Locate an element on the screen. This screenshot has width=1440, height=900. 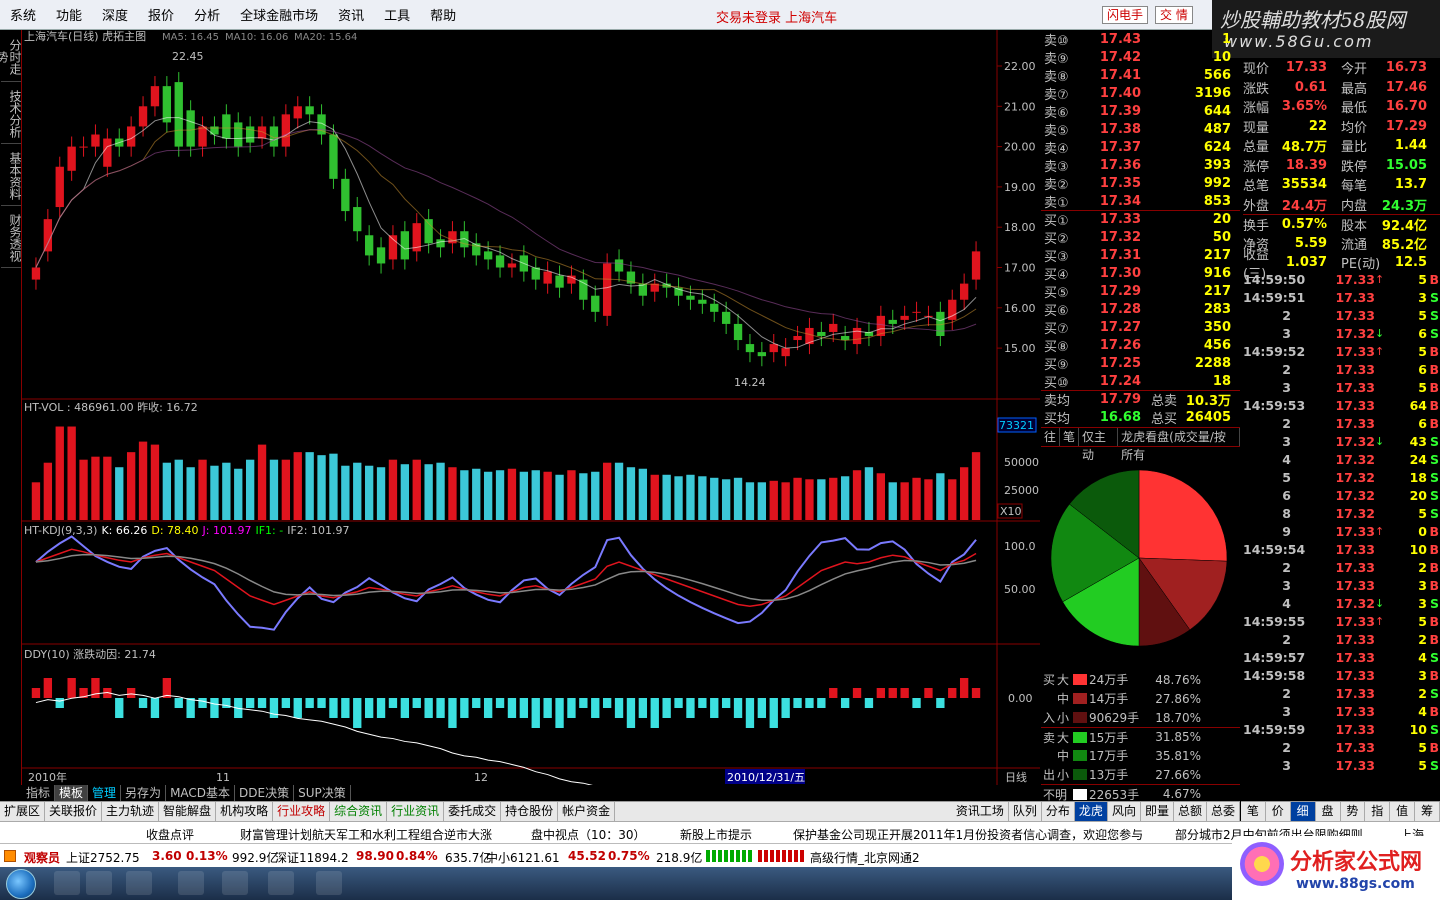
news-item: 收盘点评 is located at coordinates (170, 834).